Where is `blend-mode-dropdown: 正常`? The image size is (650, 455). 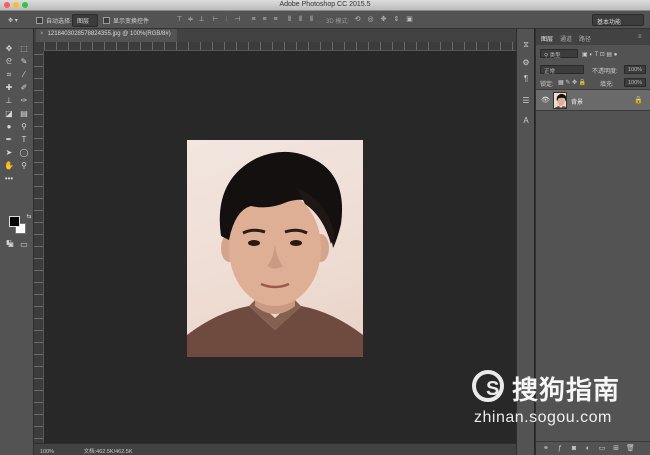 blend-mode-dropdown: 正常 is located at coordinates (562, 70).